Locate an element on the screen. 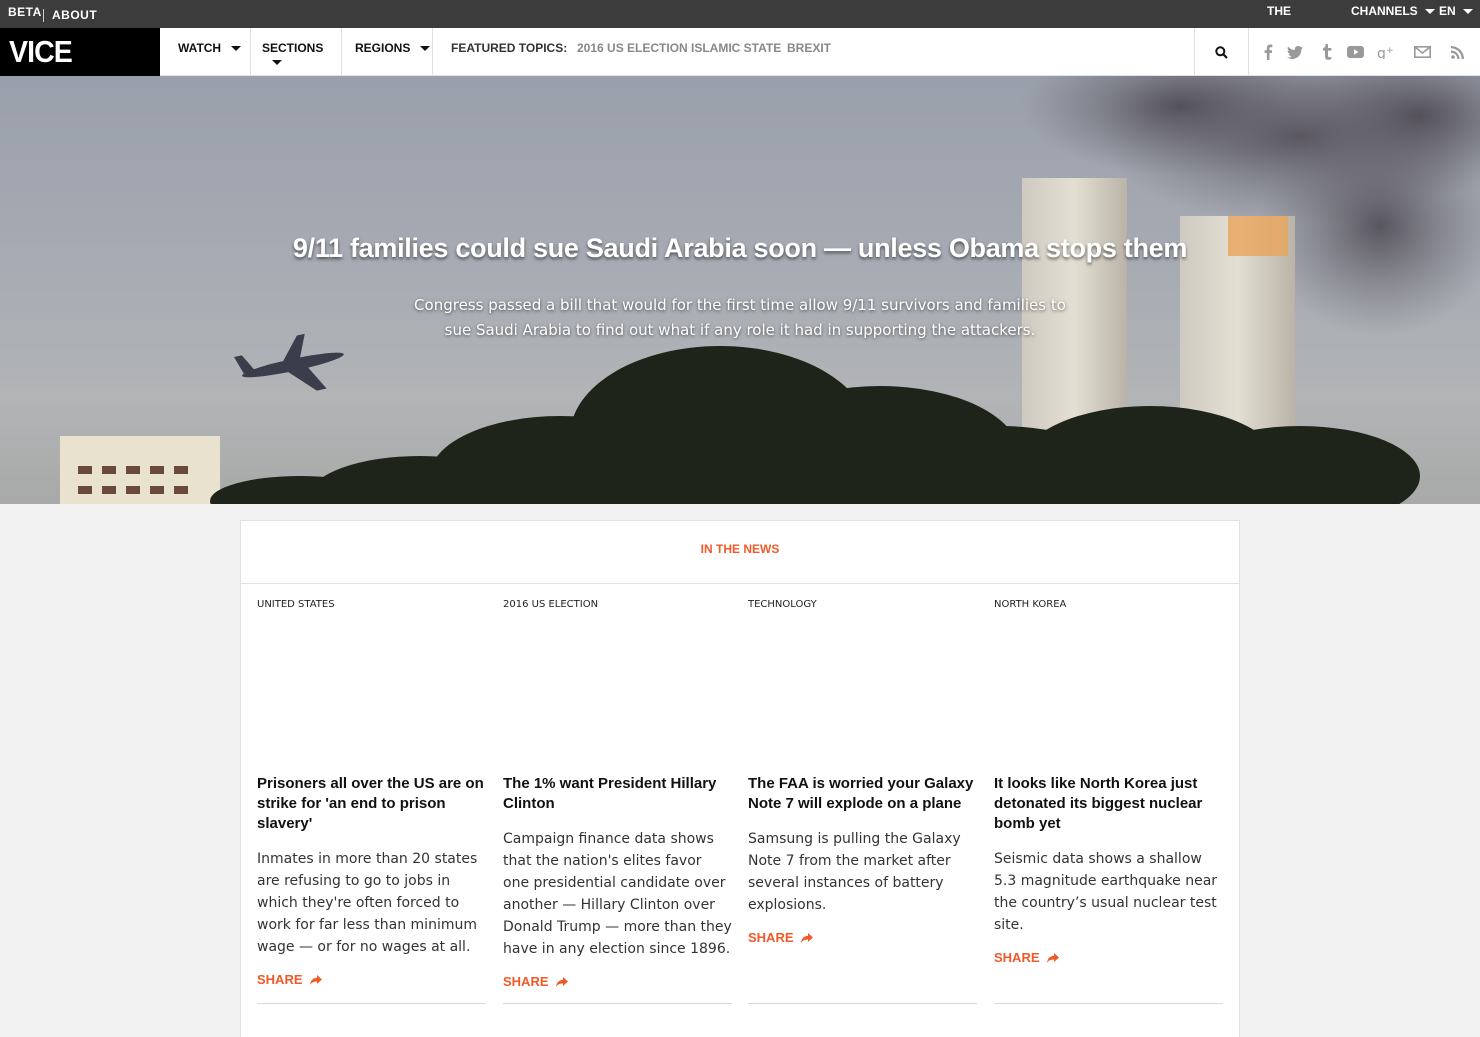 Image resolution: width=1480 pixels, height=1037 pixels. svg-text: g is located at coordinates (1381, 52).